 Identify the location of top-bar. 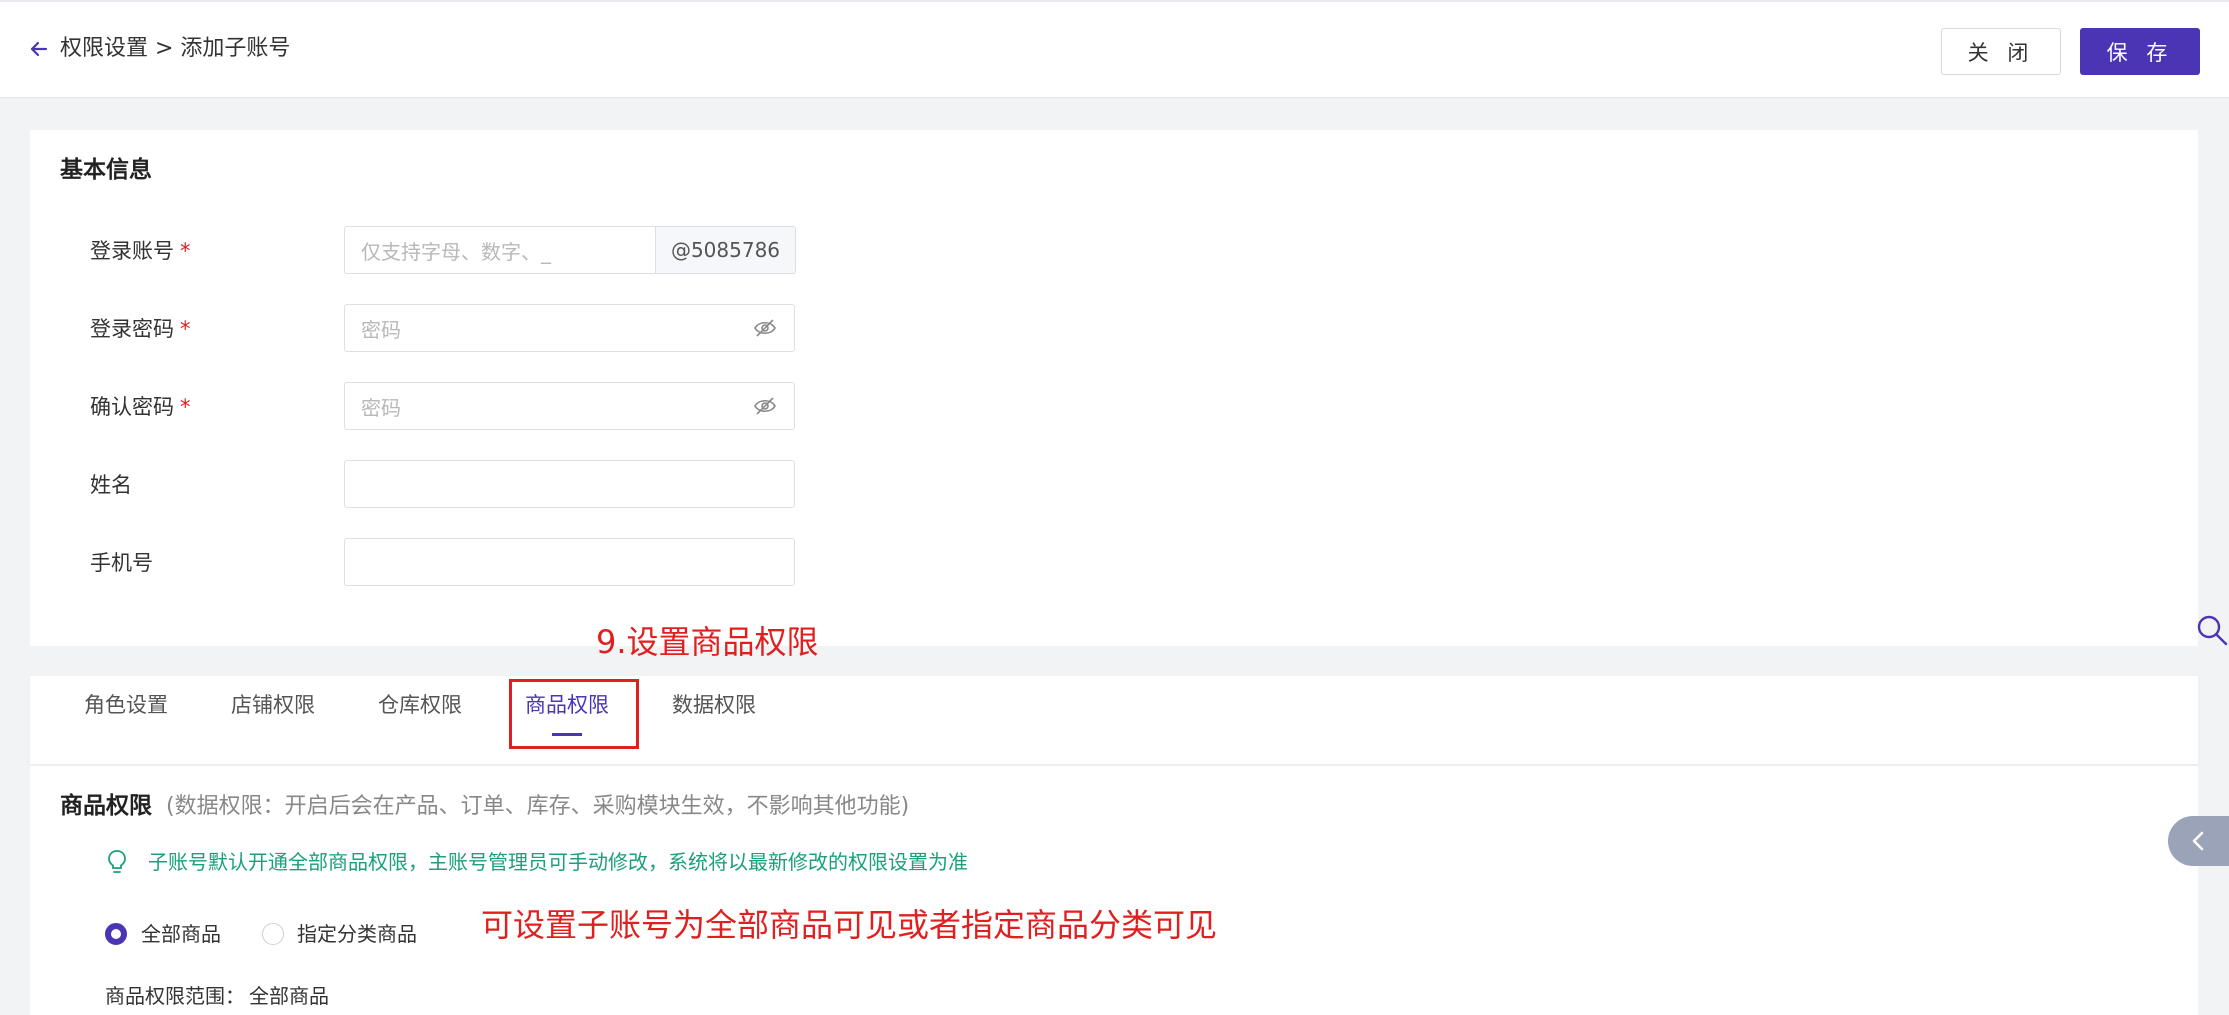
(1114, 49).